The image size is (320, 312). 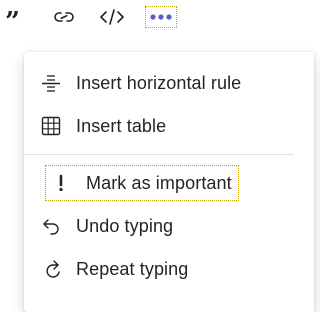 I want to click on menu-item-insert-table: Insert table, so click(x=103, y=126).